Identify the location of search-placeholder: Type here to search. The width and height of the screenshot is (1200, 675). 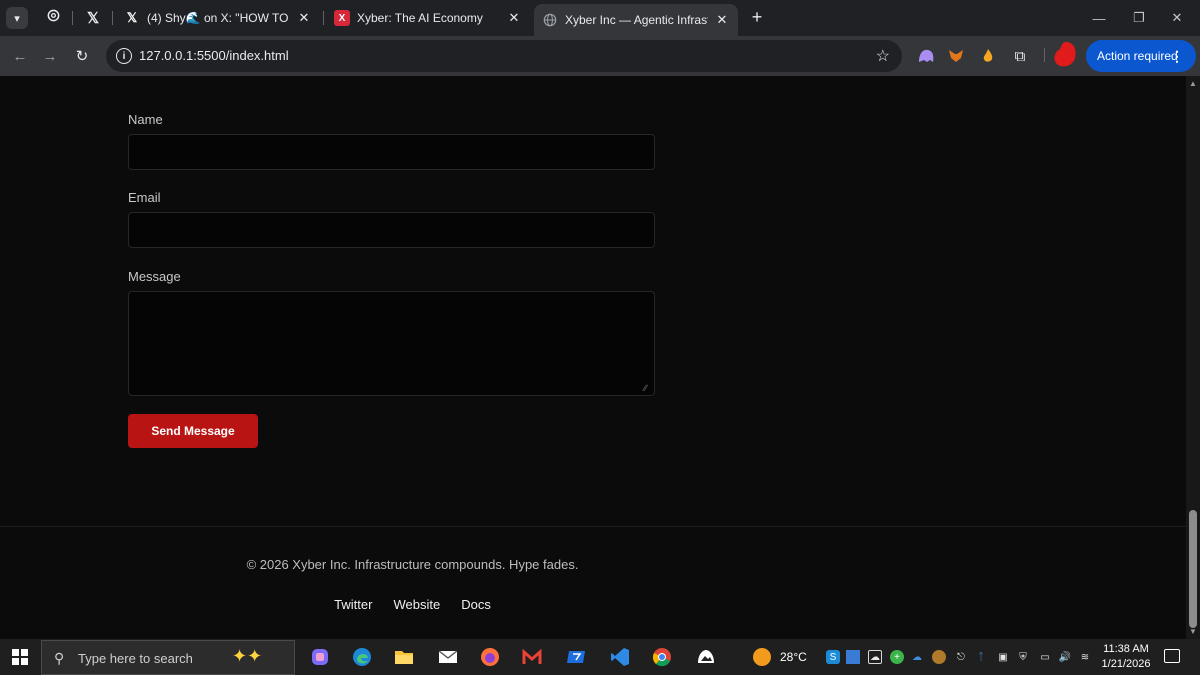
(135, 658).